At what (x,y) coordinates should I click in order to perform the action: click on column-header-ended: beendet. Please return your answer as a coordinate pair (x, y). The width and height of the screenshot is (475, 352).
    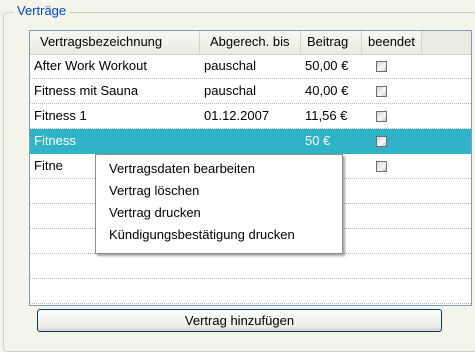
    Looking at the image, I should click on (392, 42).